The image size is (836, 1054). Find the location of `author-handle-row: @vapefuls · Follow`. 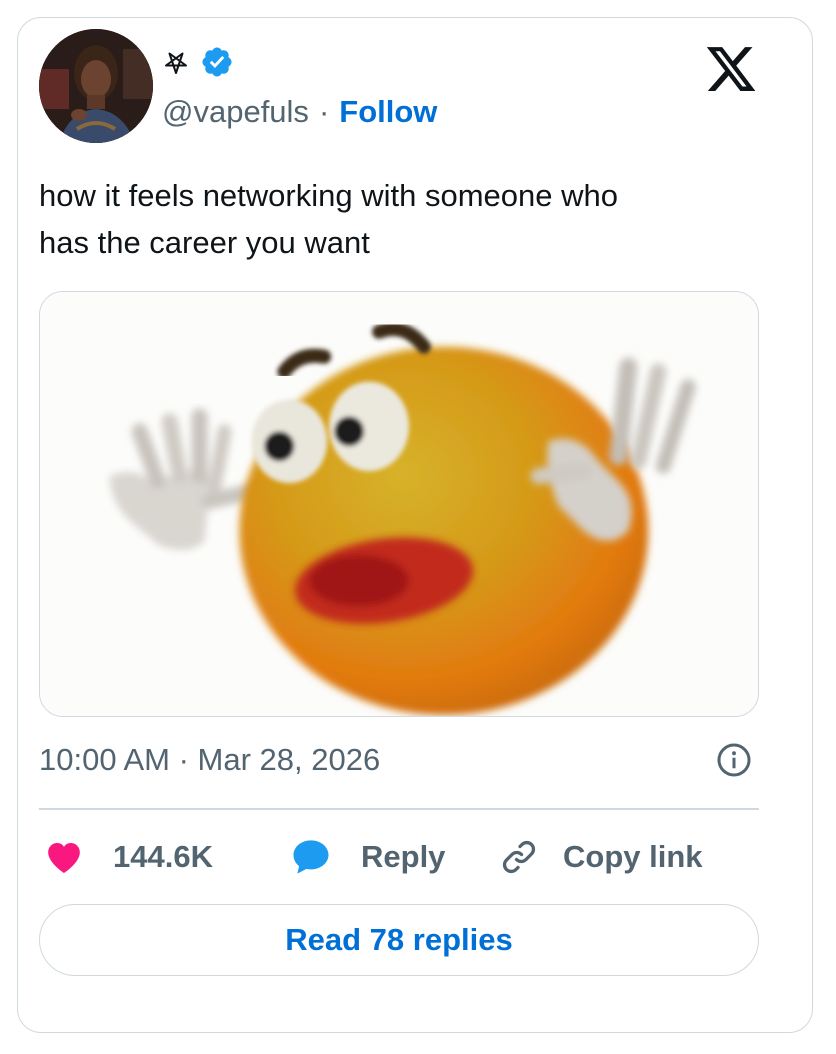

author-handle-row: @vapefuls · Follow is located at coordinates (299, 112).